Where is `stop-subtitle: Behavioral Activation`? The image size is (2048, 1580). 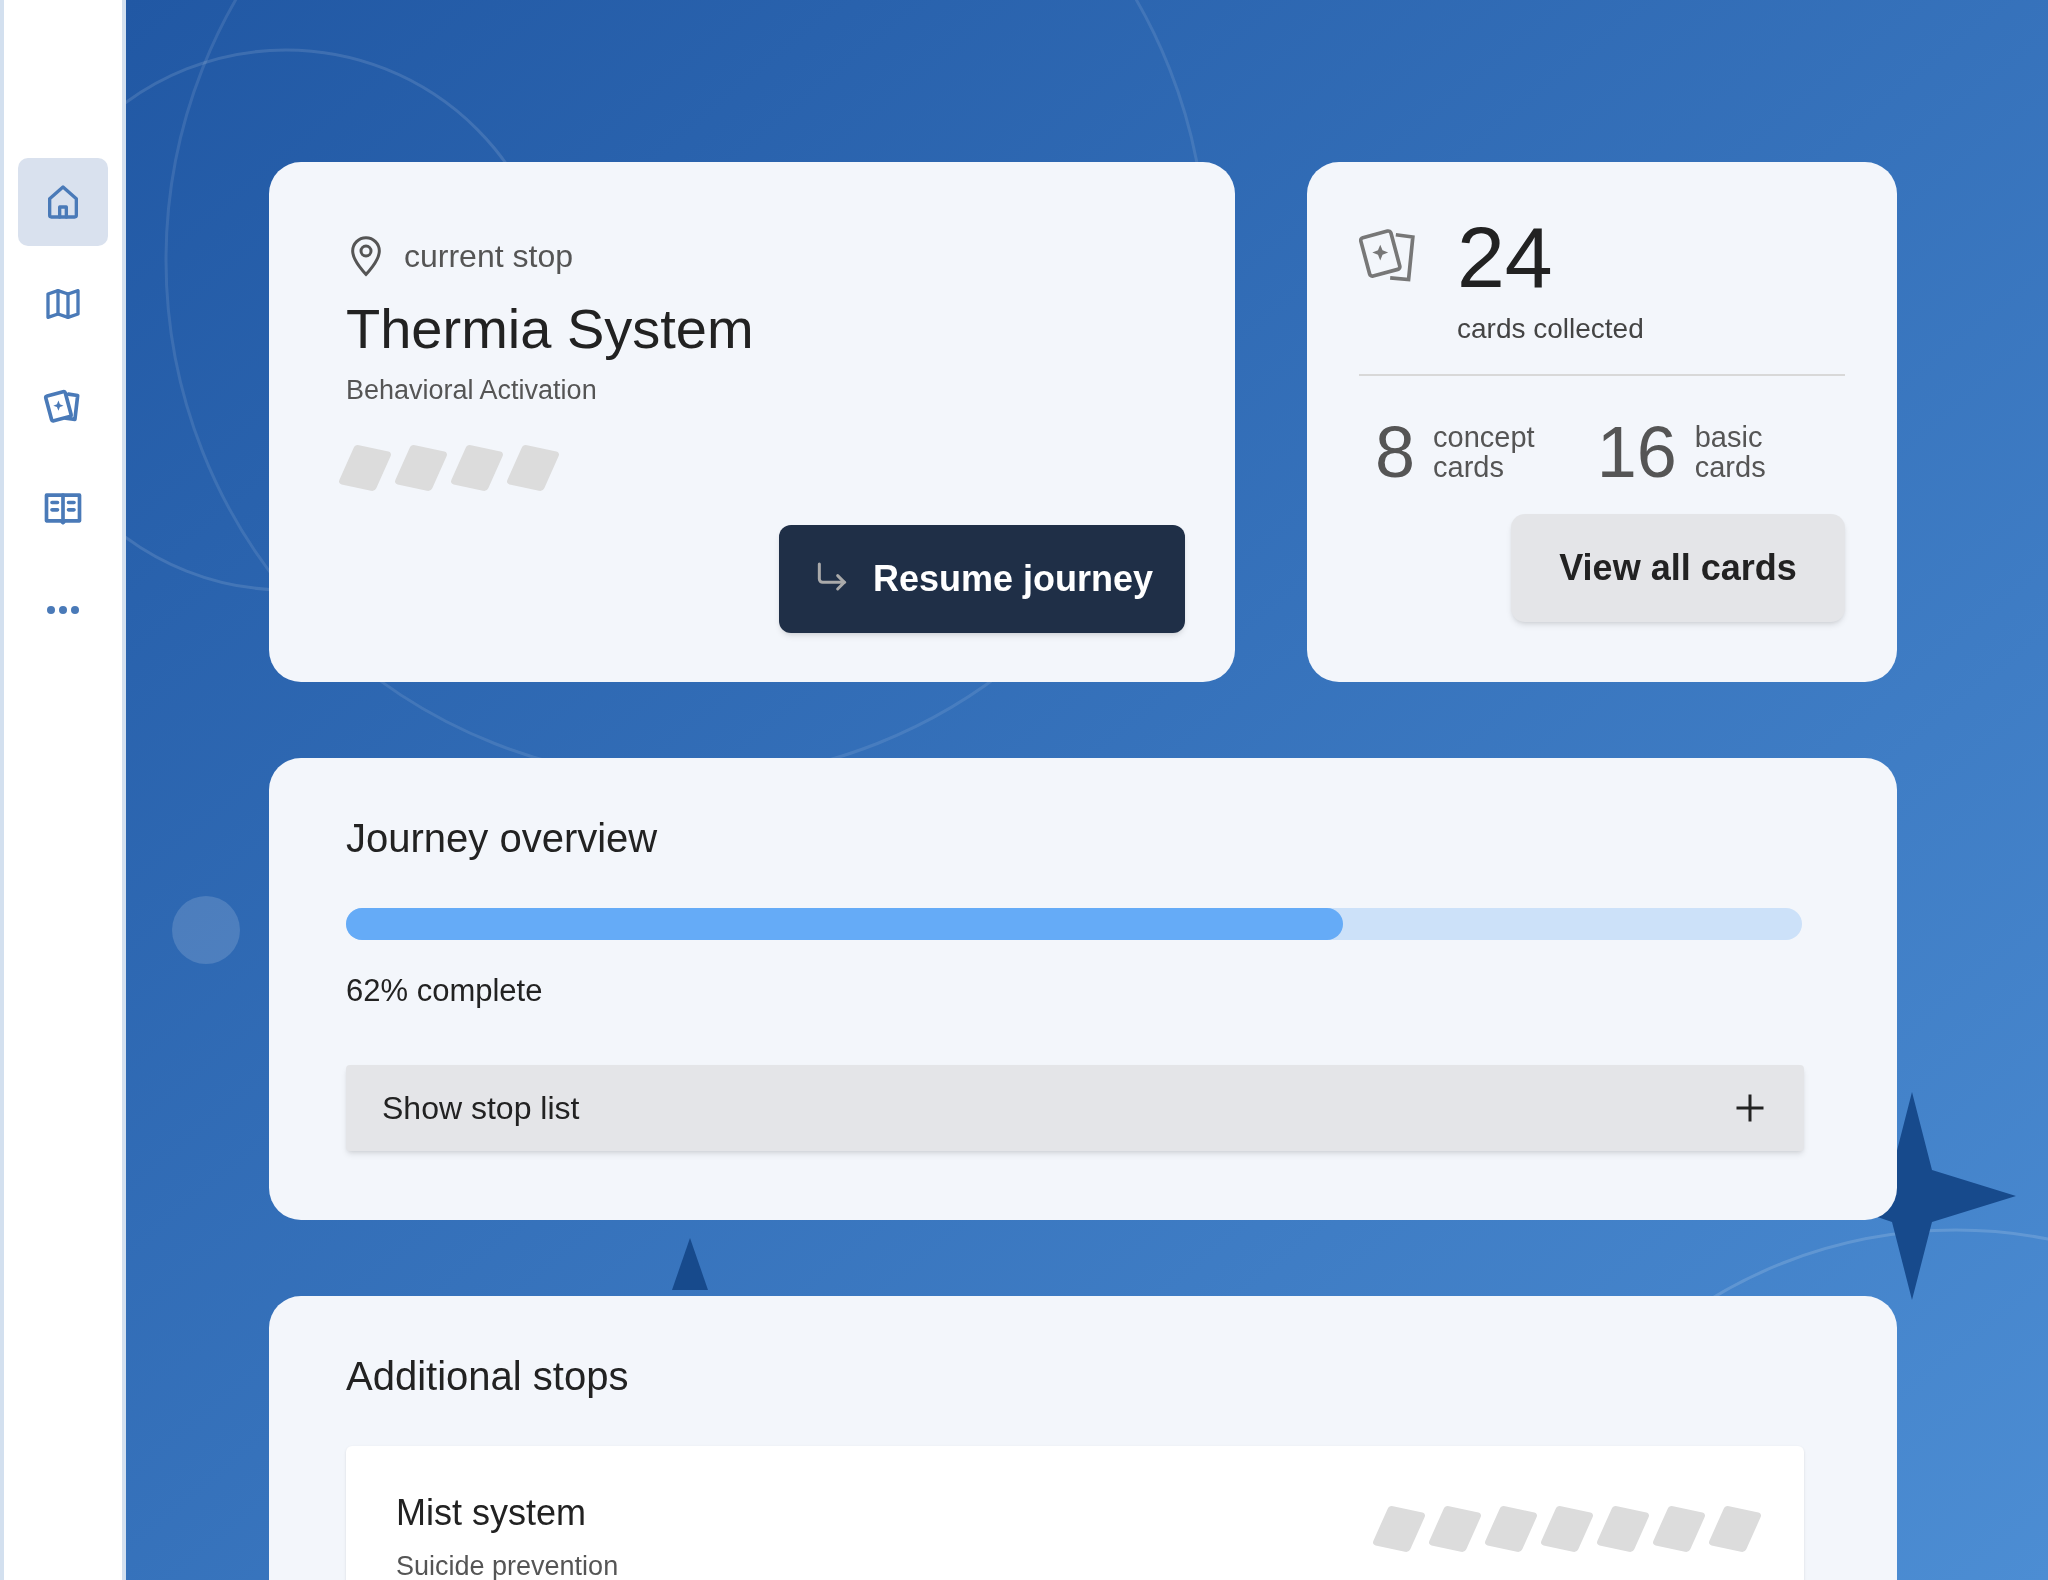
stop-subtitle: Behavioral Activation is located at coordinates (472, 390).